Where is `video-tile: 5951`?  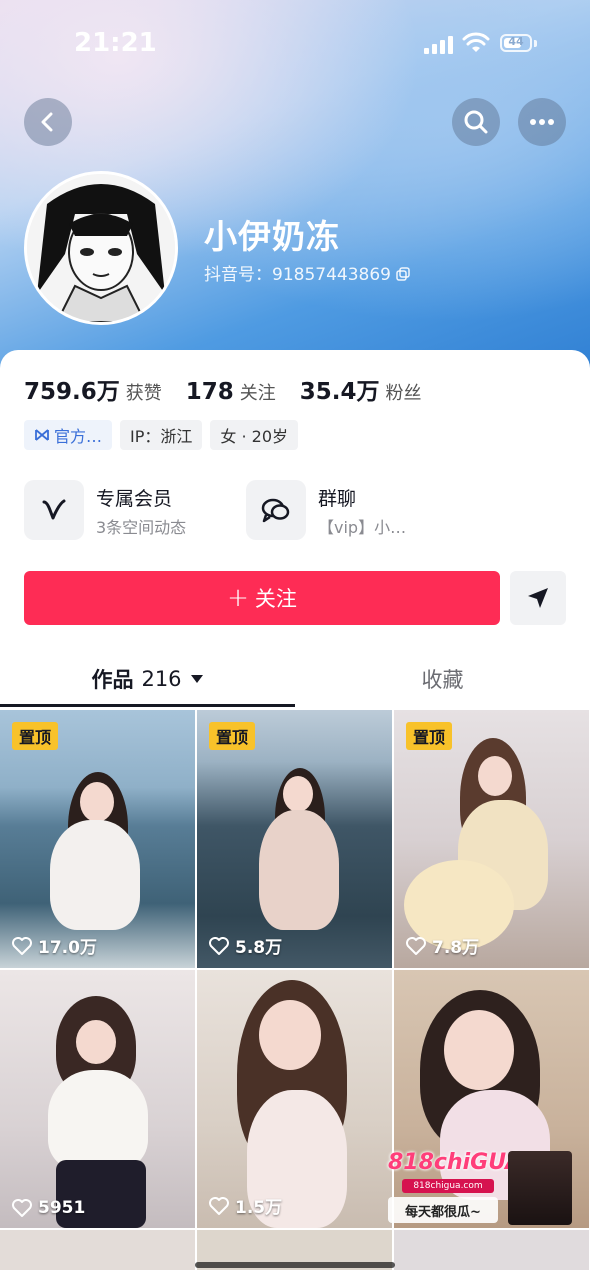 video-tile: 5951 is located at coordinates (97, 1099).